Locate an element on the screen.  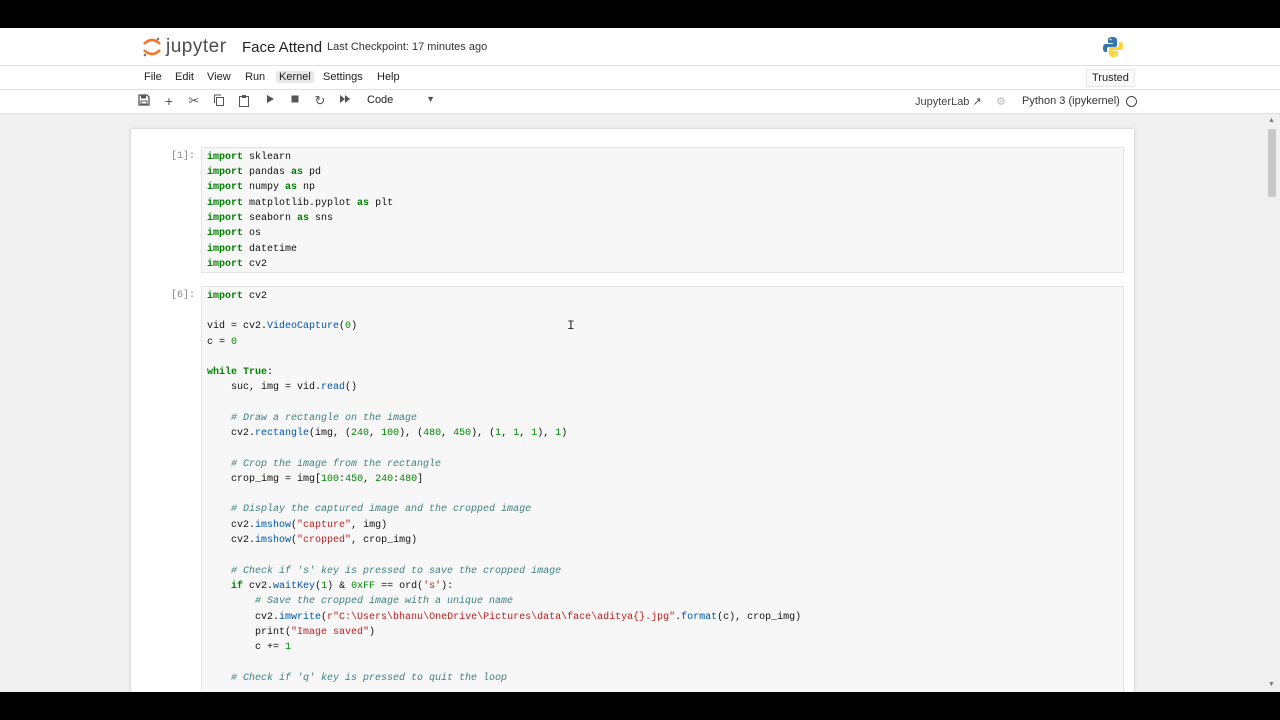
code-line: if cv2.waitKey(1) & 0xFF == ord('s'): is located at coordinates (342, 586).